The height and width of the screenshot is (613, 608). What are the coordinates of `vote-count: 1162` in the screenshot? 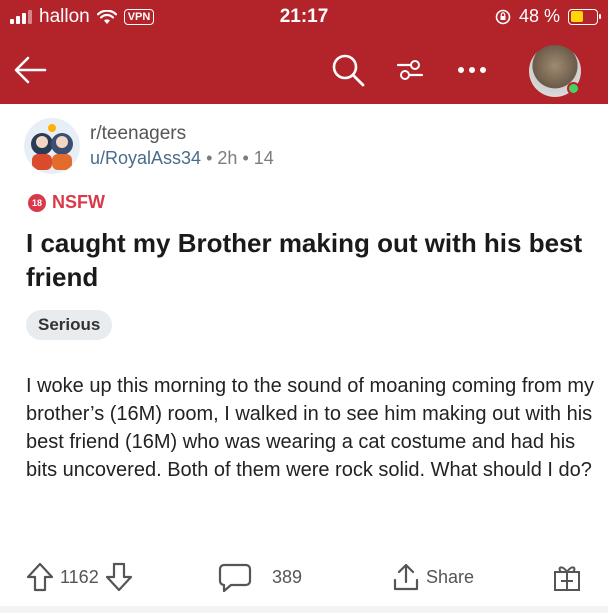 It's located at (79, 576).